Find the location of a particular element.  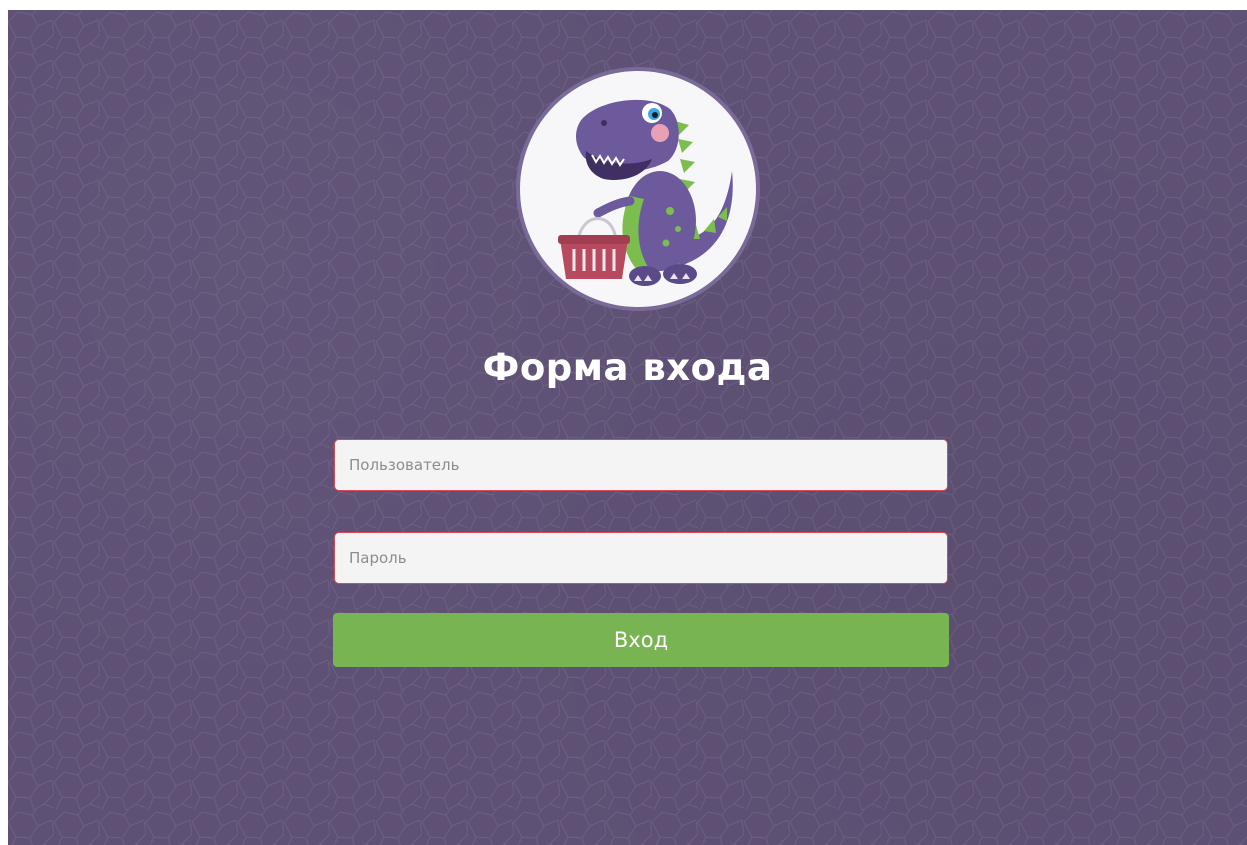

dinosaur-with-basket-icon is located at coordinates (638, 189).